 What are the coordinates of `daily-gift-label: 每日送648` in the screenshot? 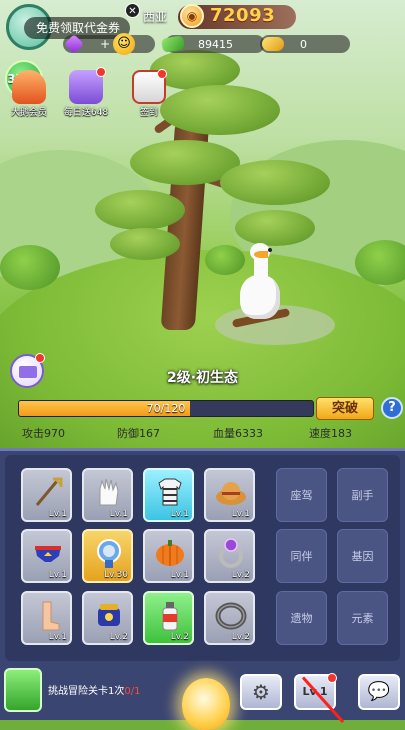 It's located at (86, 113).